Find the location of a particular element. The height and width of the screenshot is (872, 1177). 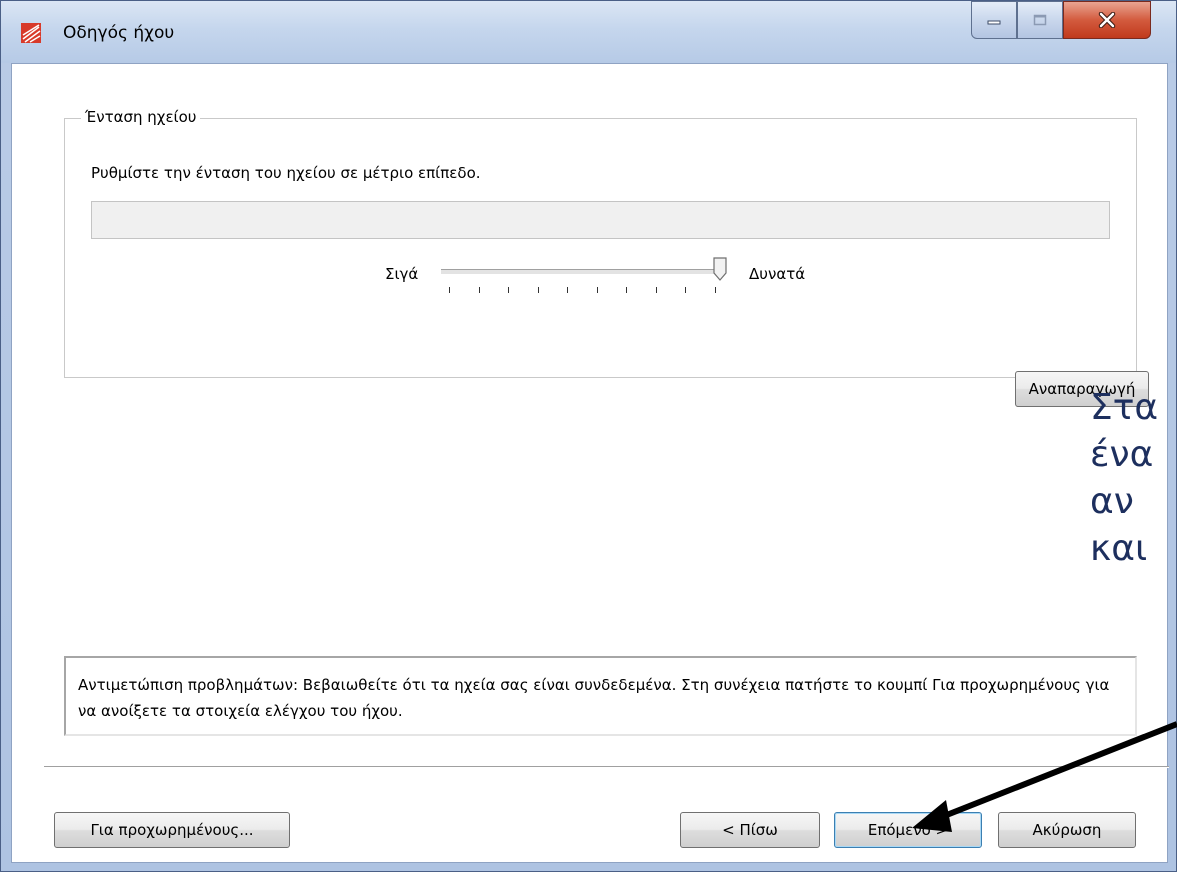

minimize-icon is located at coordinates (994, 22).